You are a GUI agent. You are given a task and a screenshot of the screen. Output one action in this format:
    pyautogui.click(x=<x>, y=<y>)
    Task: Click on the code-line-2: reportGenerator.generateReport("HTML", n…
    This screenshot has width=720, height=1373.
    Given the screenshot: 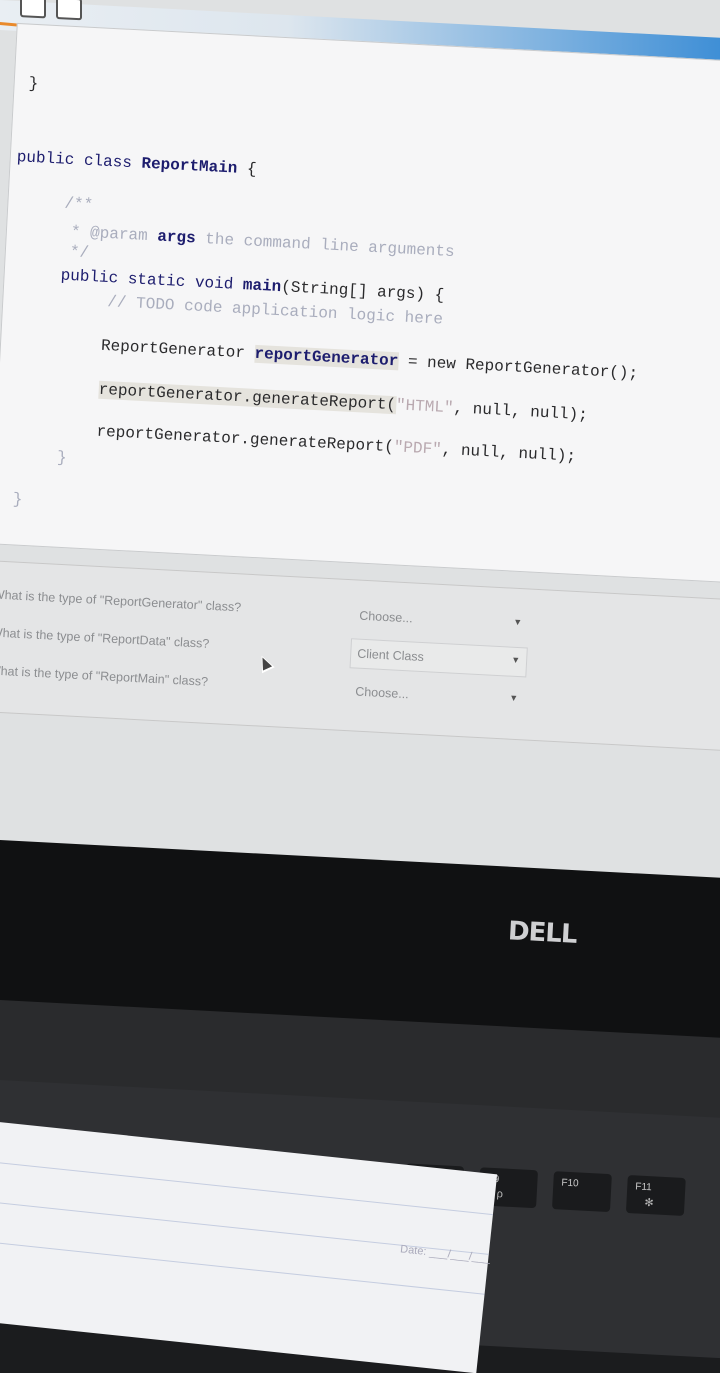 What is the action you would take?
    pyautogui.click(x=343, y=402)
    